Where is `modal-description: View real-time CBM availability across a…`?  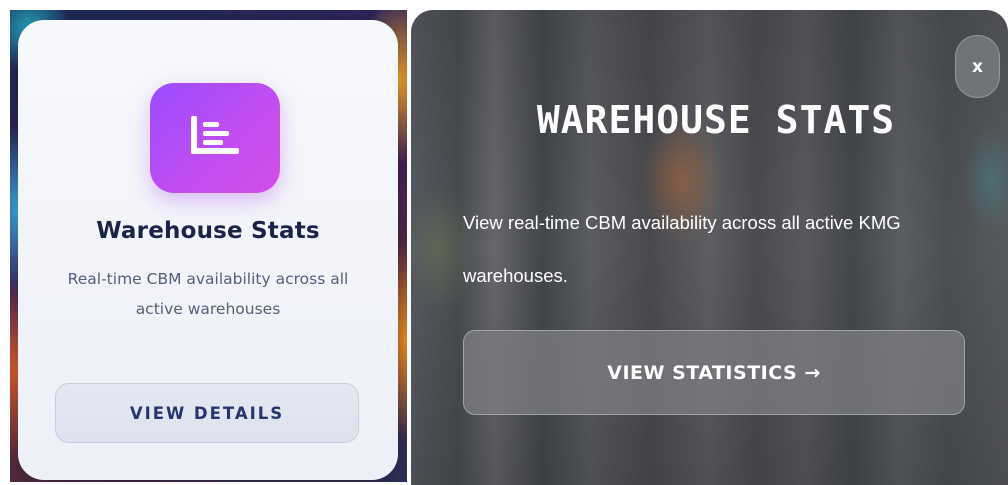 modal-description: View real-time CBM availability across a… is located at coordinates (682, 249).